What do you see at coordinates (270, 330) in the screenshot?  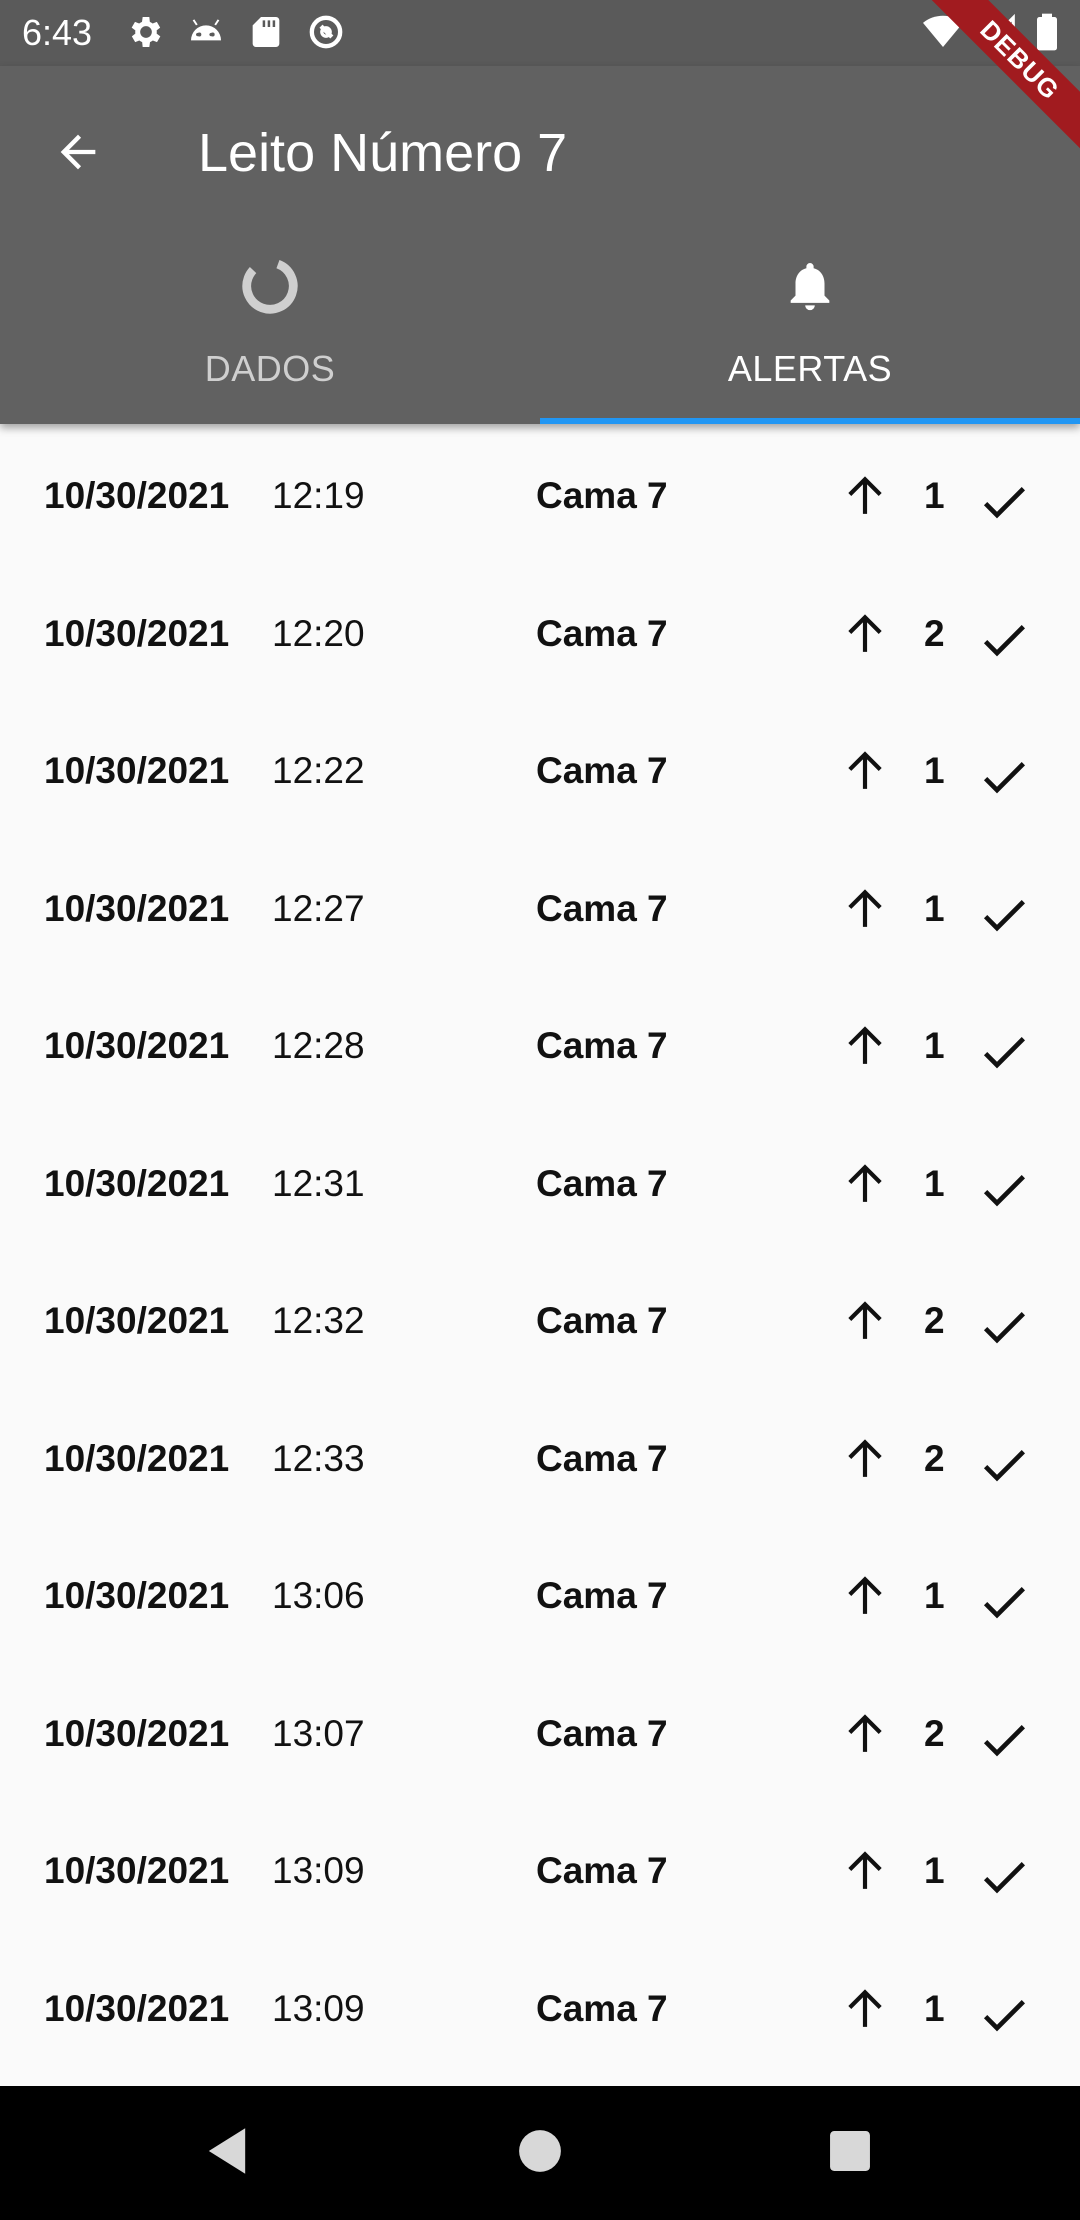 I see `tab-dados: DADOS` at bounding box center [270, 330].